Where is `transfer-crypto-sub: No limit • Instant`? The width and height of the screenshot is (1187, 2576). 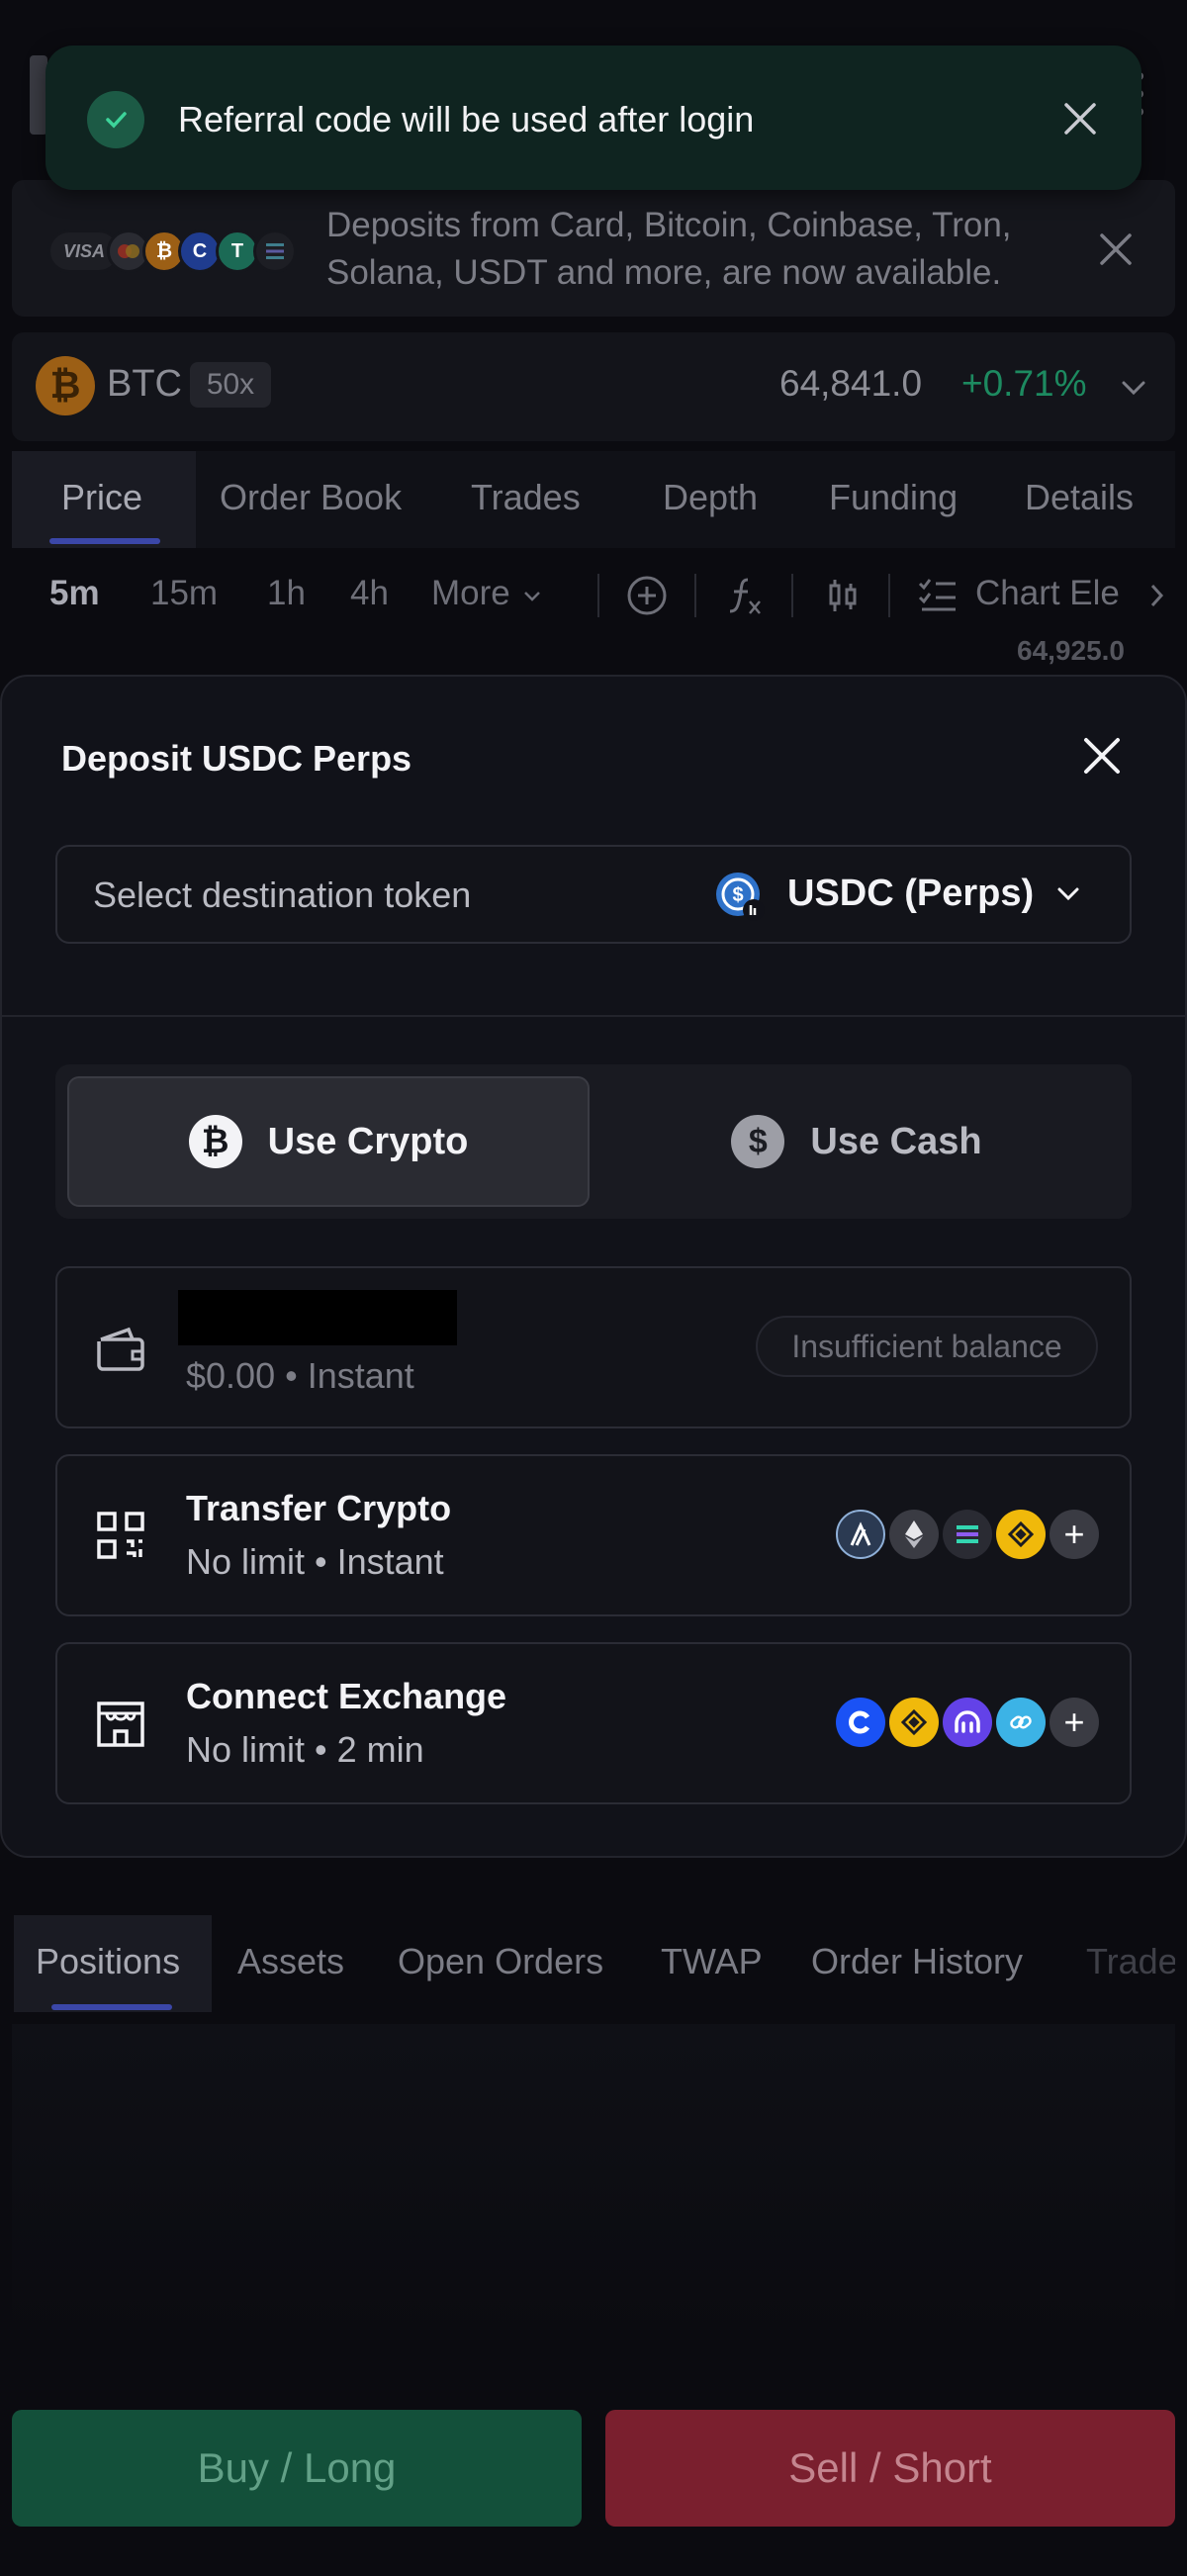 transfer-crypto-sub: No limit • Instant is located at coordinates (315, 1561).